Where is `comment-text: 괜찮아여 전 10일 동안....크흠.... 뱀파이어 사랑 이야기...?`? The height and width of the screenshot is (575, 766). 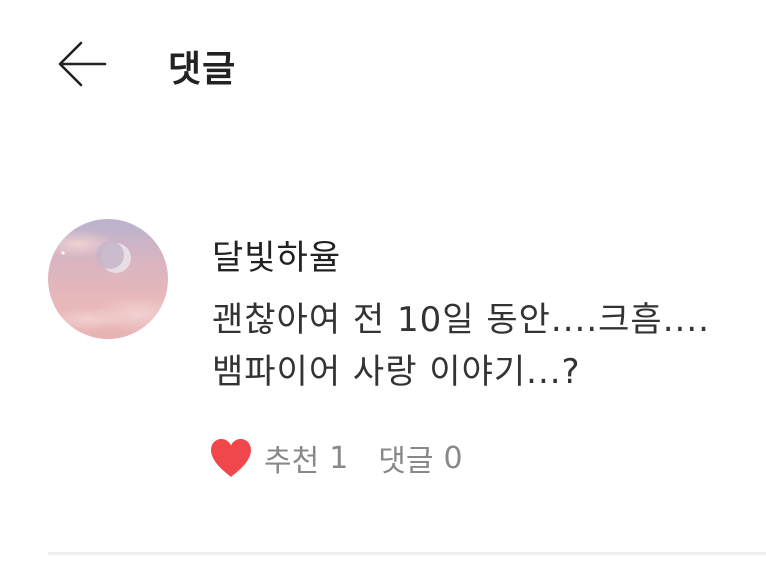 comment-text: 괜찮아여 전 10일 동안....크흠.... 뱀파이어 사랑 이야기...? is located at coordinates (482, 346).